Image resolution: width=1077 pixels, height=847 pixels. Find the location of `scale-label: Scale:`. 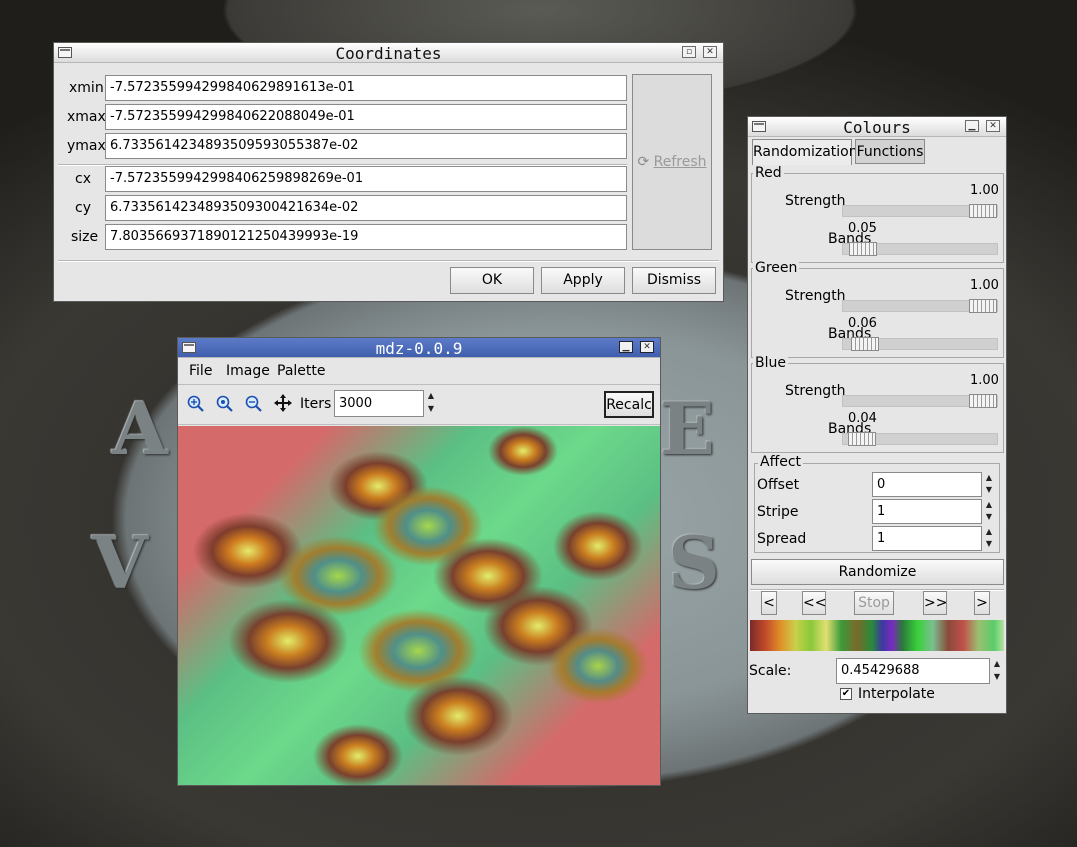

scale-label: Scale: is located at coordinates (770, 671).